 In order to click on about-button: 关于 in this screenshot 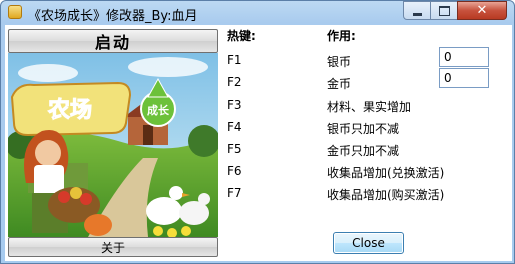, I will do `click(113, 247)`.